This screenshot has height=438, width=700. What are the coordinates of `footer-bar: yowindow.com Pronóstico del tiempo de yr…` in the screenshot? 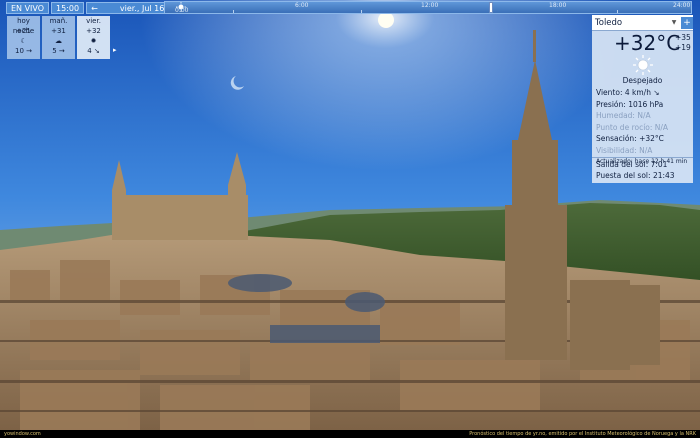 It's located at (350, 434).